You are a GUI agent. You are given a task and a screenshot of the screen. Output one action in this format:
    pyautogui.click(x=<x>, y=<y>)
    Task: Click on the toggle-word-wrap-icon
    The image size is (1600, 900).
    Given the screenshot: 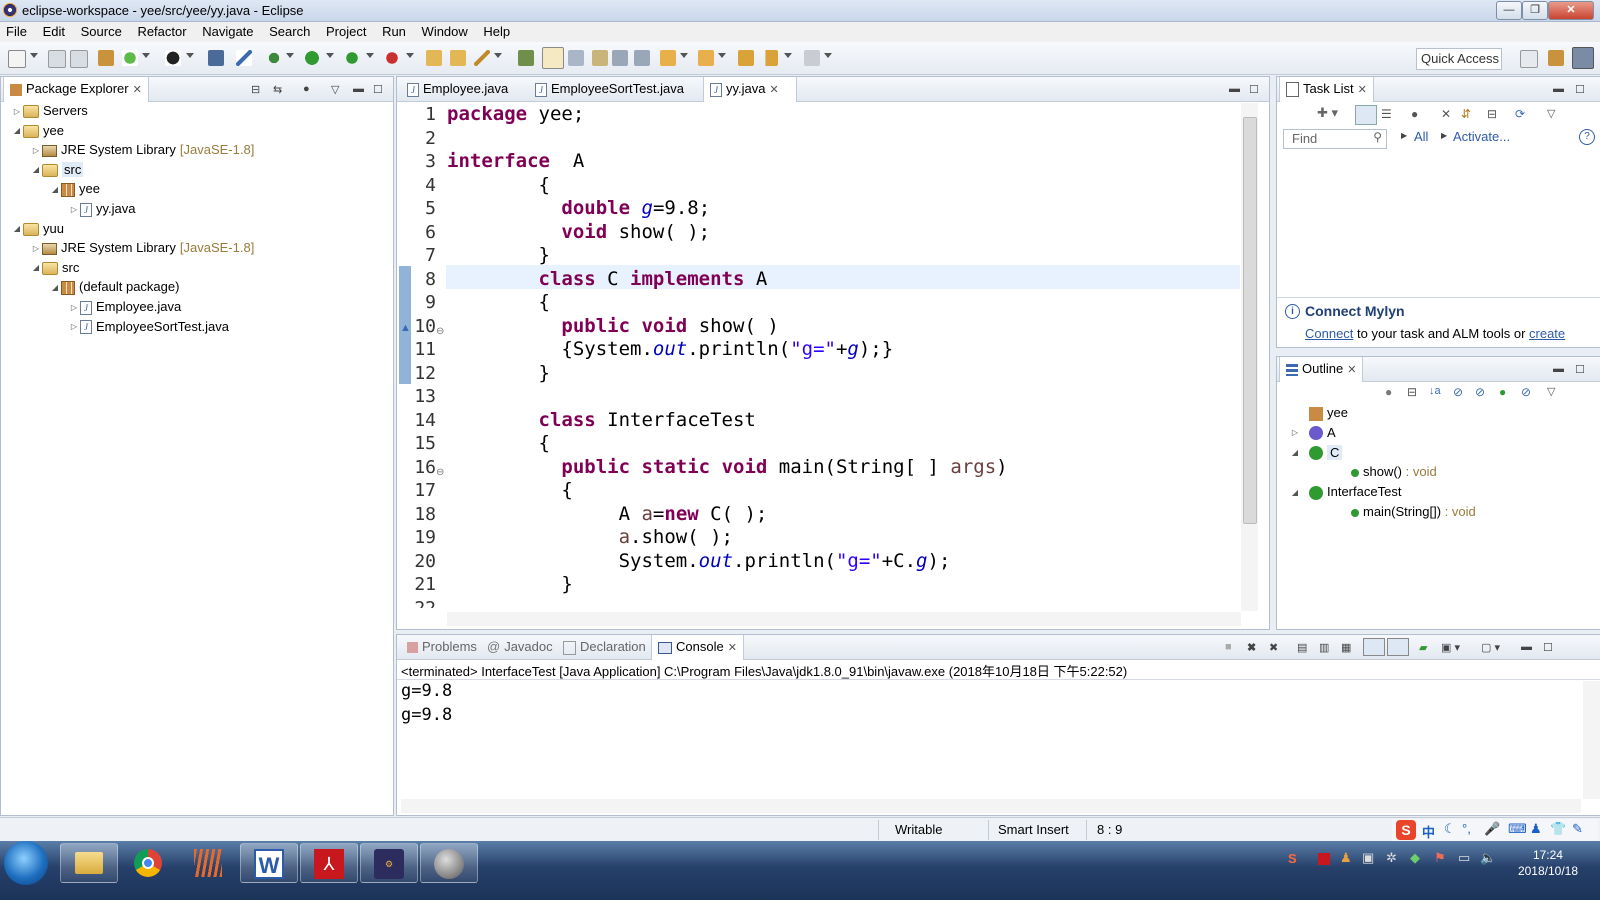 What is the action you would take?
    pyautogui.click(x=620, y=58)
    